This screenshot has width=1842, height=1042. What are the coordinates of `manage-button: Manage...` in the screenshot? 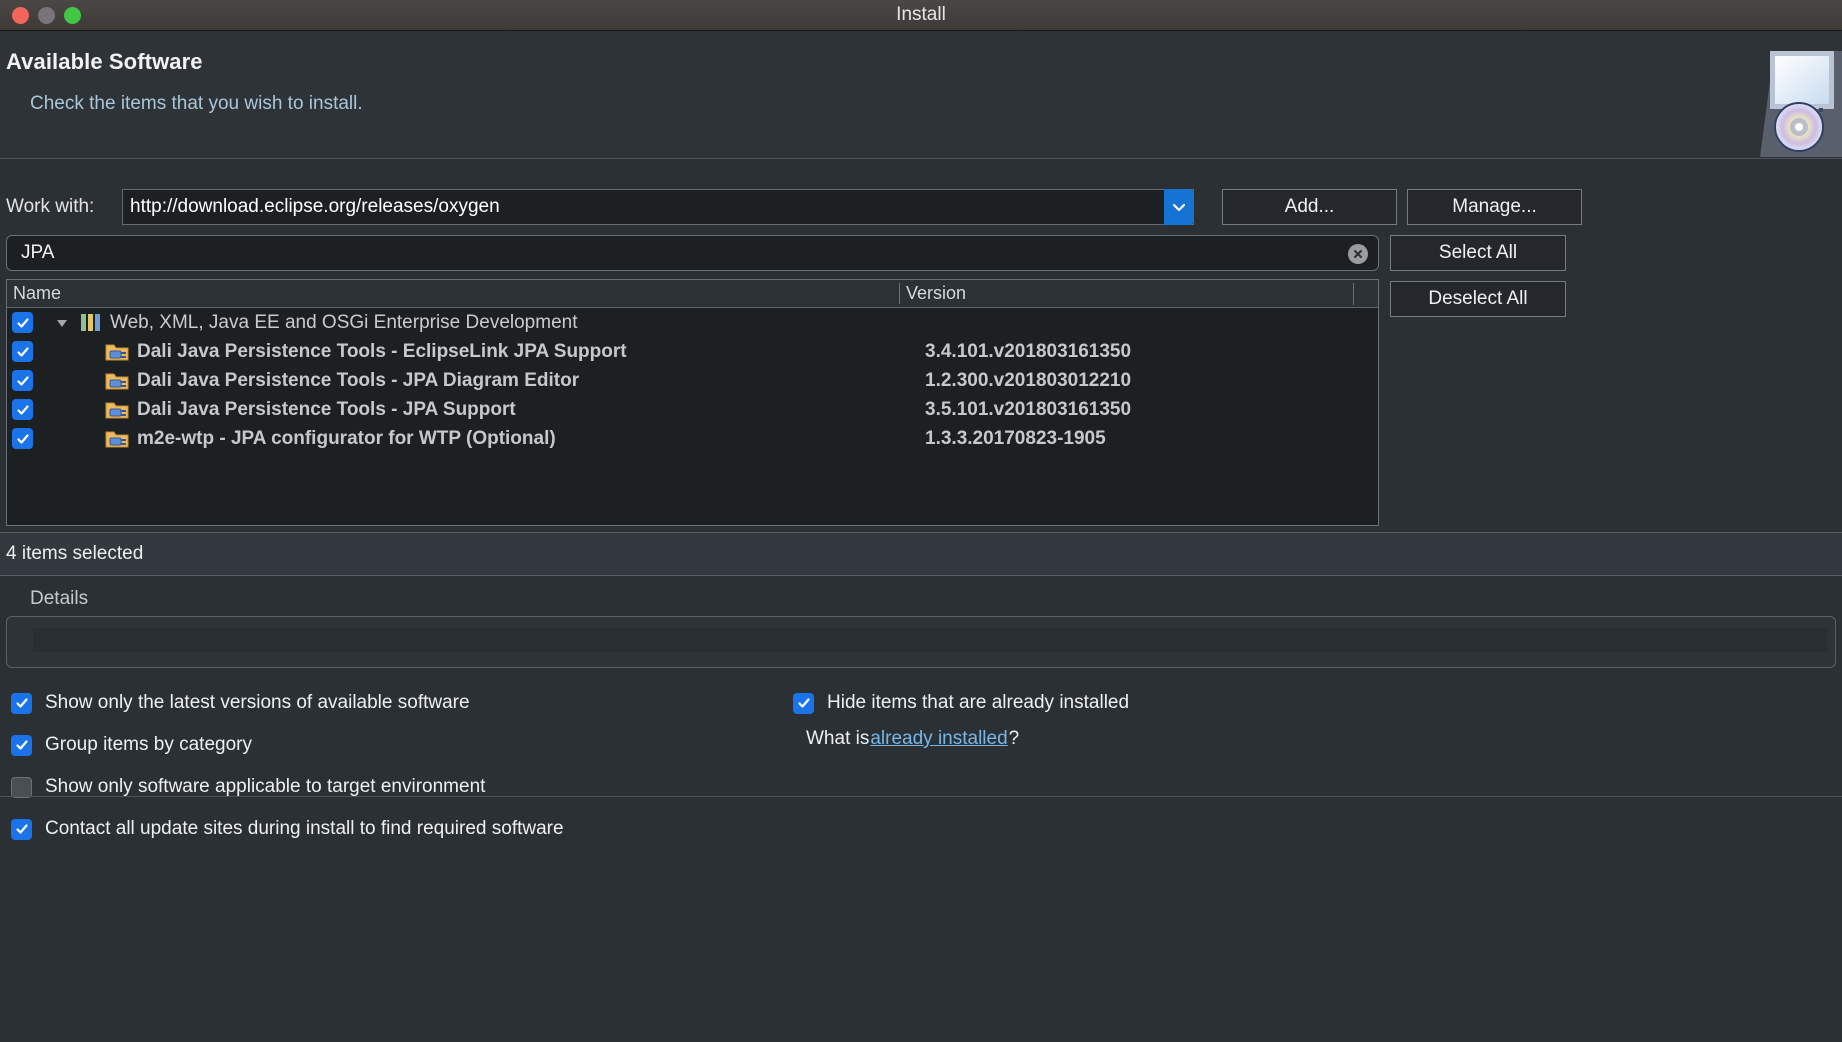 It's located at (1494, 207).